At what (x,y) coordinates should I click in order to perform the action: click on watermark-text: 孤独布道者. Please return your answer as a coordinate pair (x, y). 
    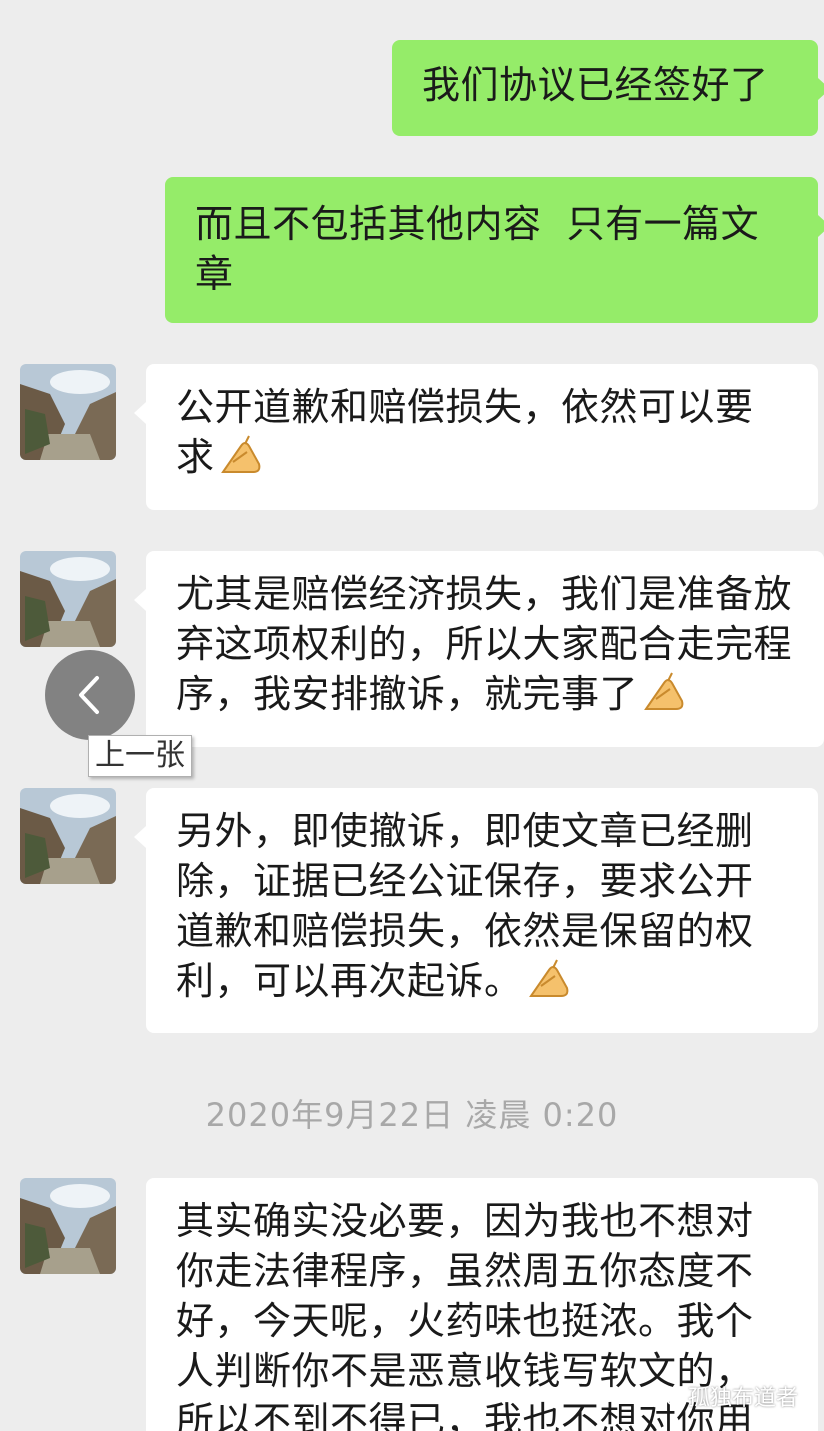
    Looking at the image, I should click on (742, 1398).